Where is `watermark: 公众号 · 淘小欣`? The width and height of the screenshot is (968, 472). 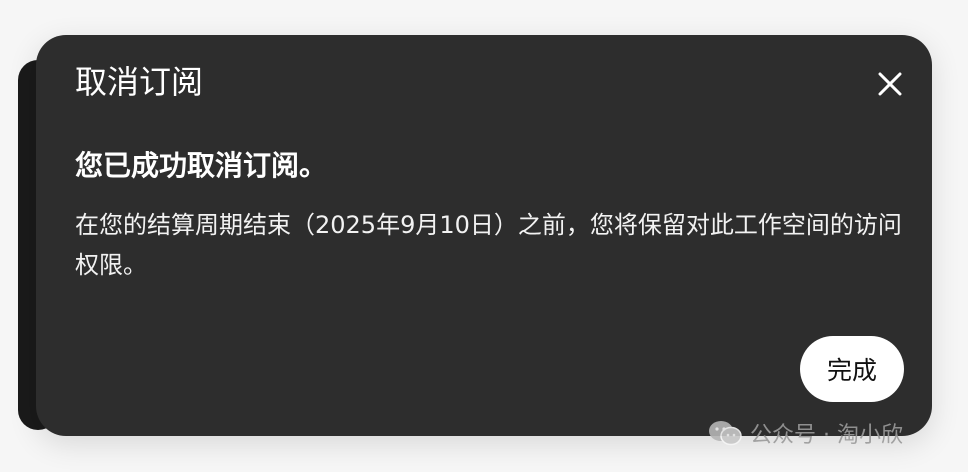
watermark: 公众号 · 淘小欣 is located at coordinates (805, 433).